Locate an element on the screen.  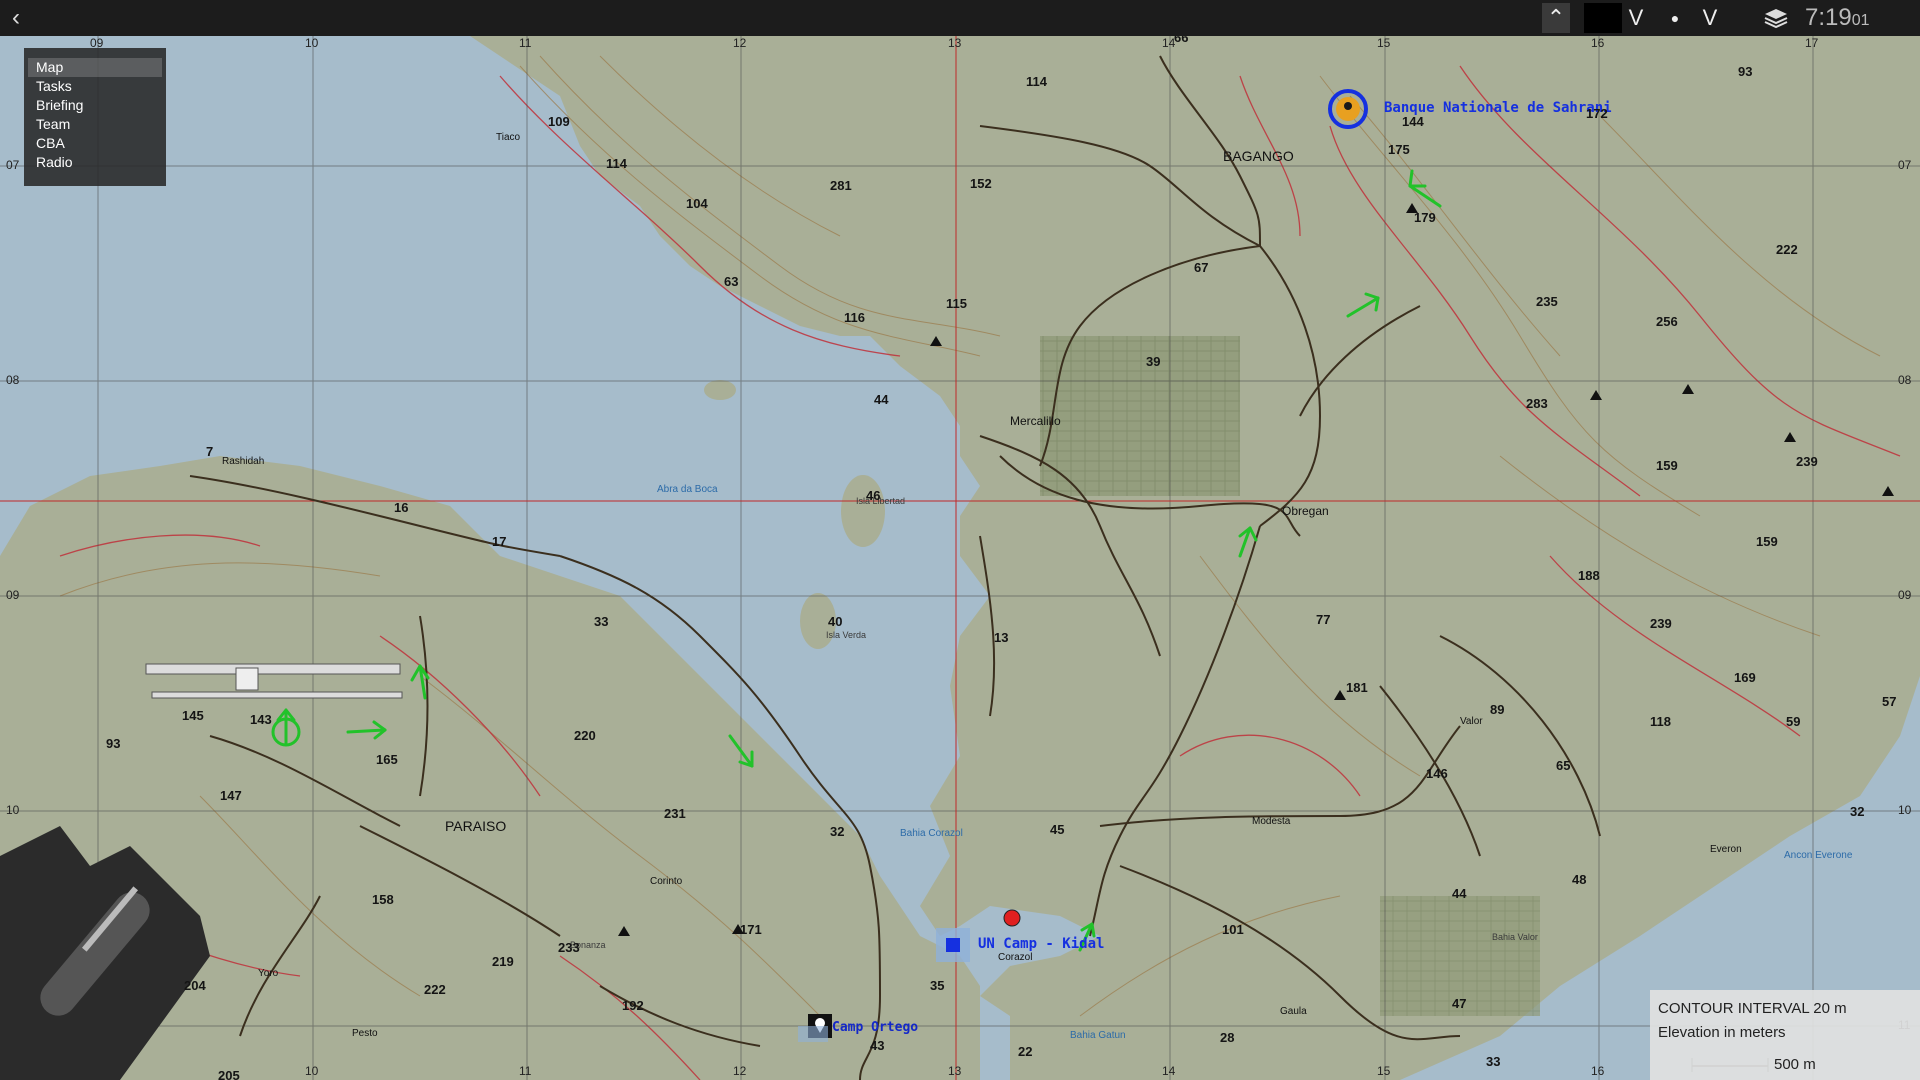
town-label: Everon is located at coordinates (1726, 849).